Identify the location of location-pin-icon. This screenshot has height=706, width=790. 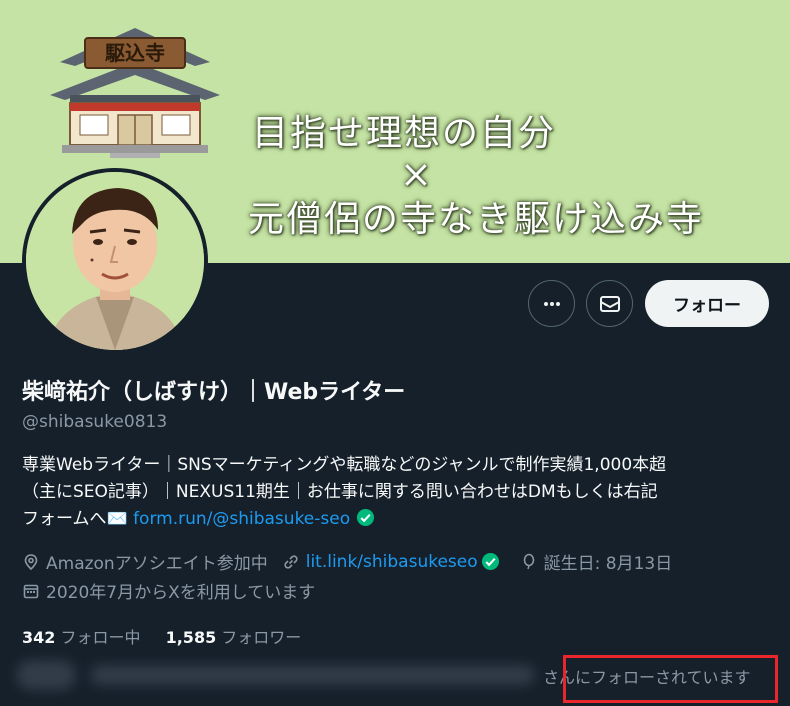
(31, 561).